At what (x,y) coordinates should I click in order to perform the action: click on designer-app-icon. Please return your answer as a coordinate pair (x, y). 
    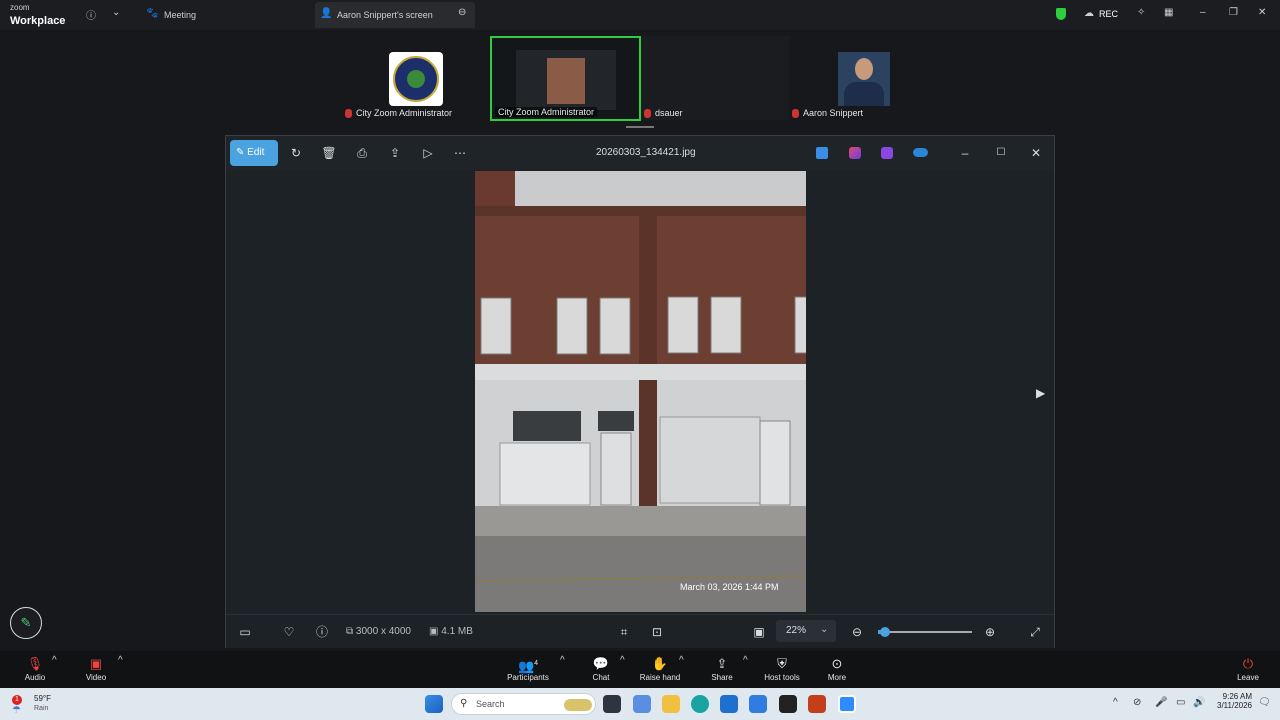
    Looking at the image, I should click on (855, 153).